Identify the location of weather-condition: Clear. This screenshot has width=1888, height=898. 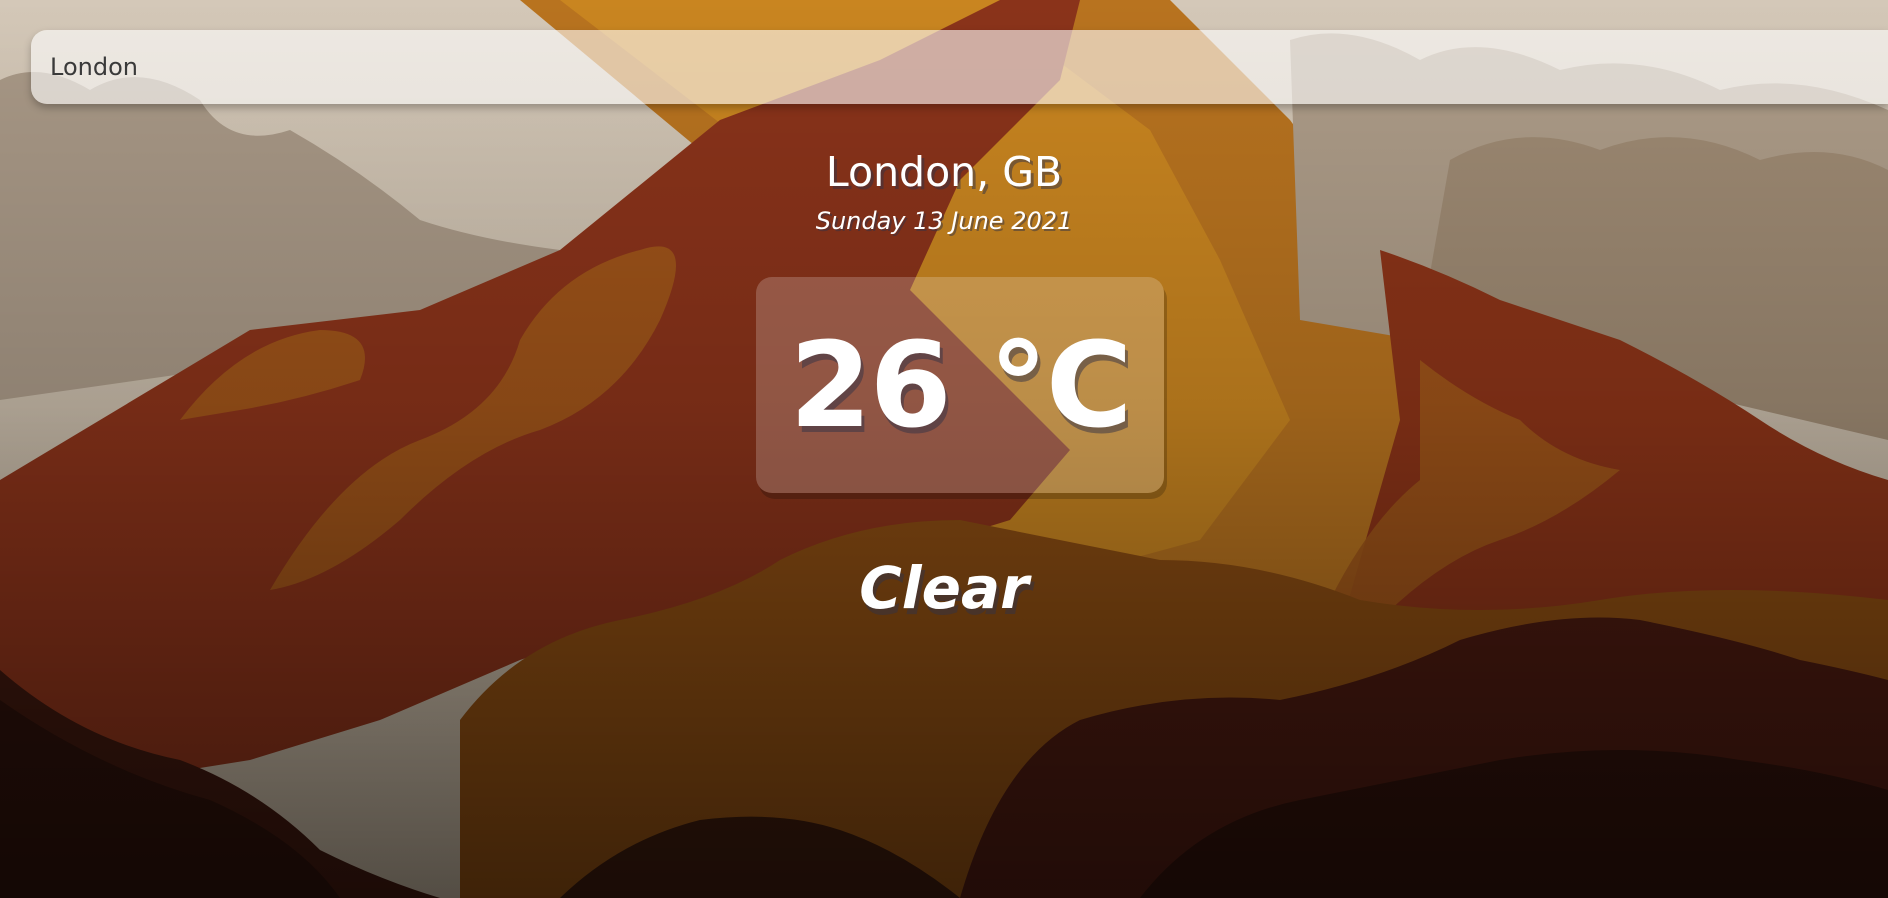
(944, 588).